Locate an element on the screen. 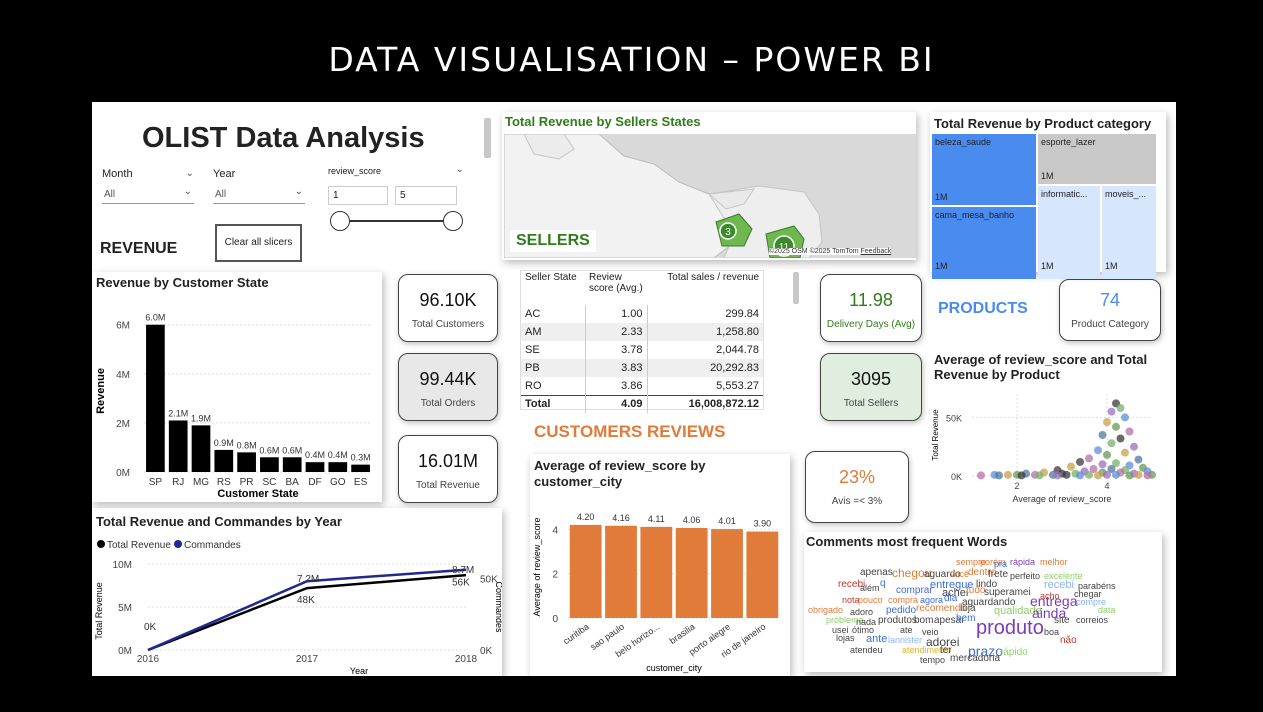 This screenshot has width=1263, height=712. treemap-tile-esporte: esporte_lazer 1M is located at coordinates (1097, 159).